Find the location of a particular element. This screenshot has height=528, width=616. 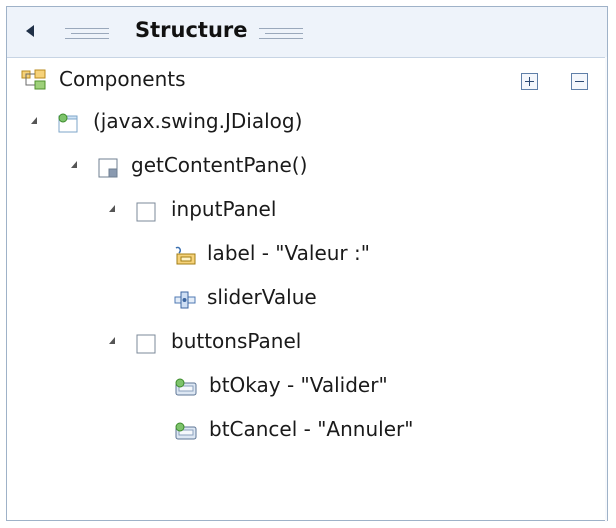

tree-node-label: inputPanel is located at coordinates (224, 209).